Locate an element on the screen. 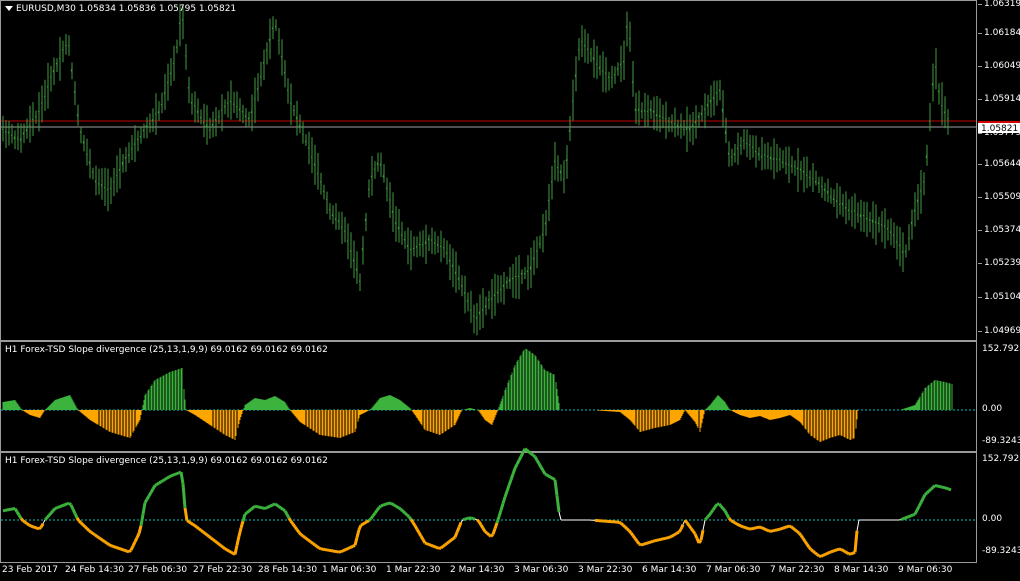 The height and width of the screenshot is (581, 1020). time-axis-label: 8 Mar 14:30 is located at coordinates (861, 570).